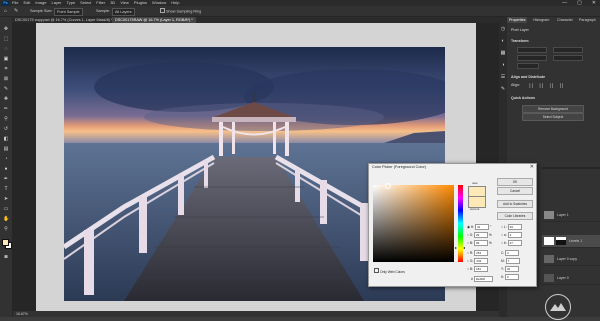 The width and height of the screenshot is (600, 321). Describe the element at coordinates (475, 183) in the screenshot. I see `new-color-label: new` at that location.